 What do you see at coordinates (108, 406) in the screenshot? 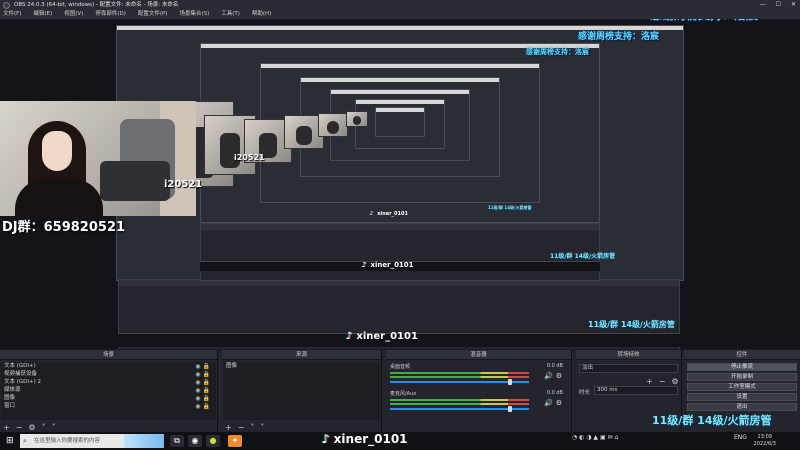
I see `list-item: 窗口 ◉🔒` at bounding box center [108, 406].